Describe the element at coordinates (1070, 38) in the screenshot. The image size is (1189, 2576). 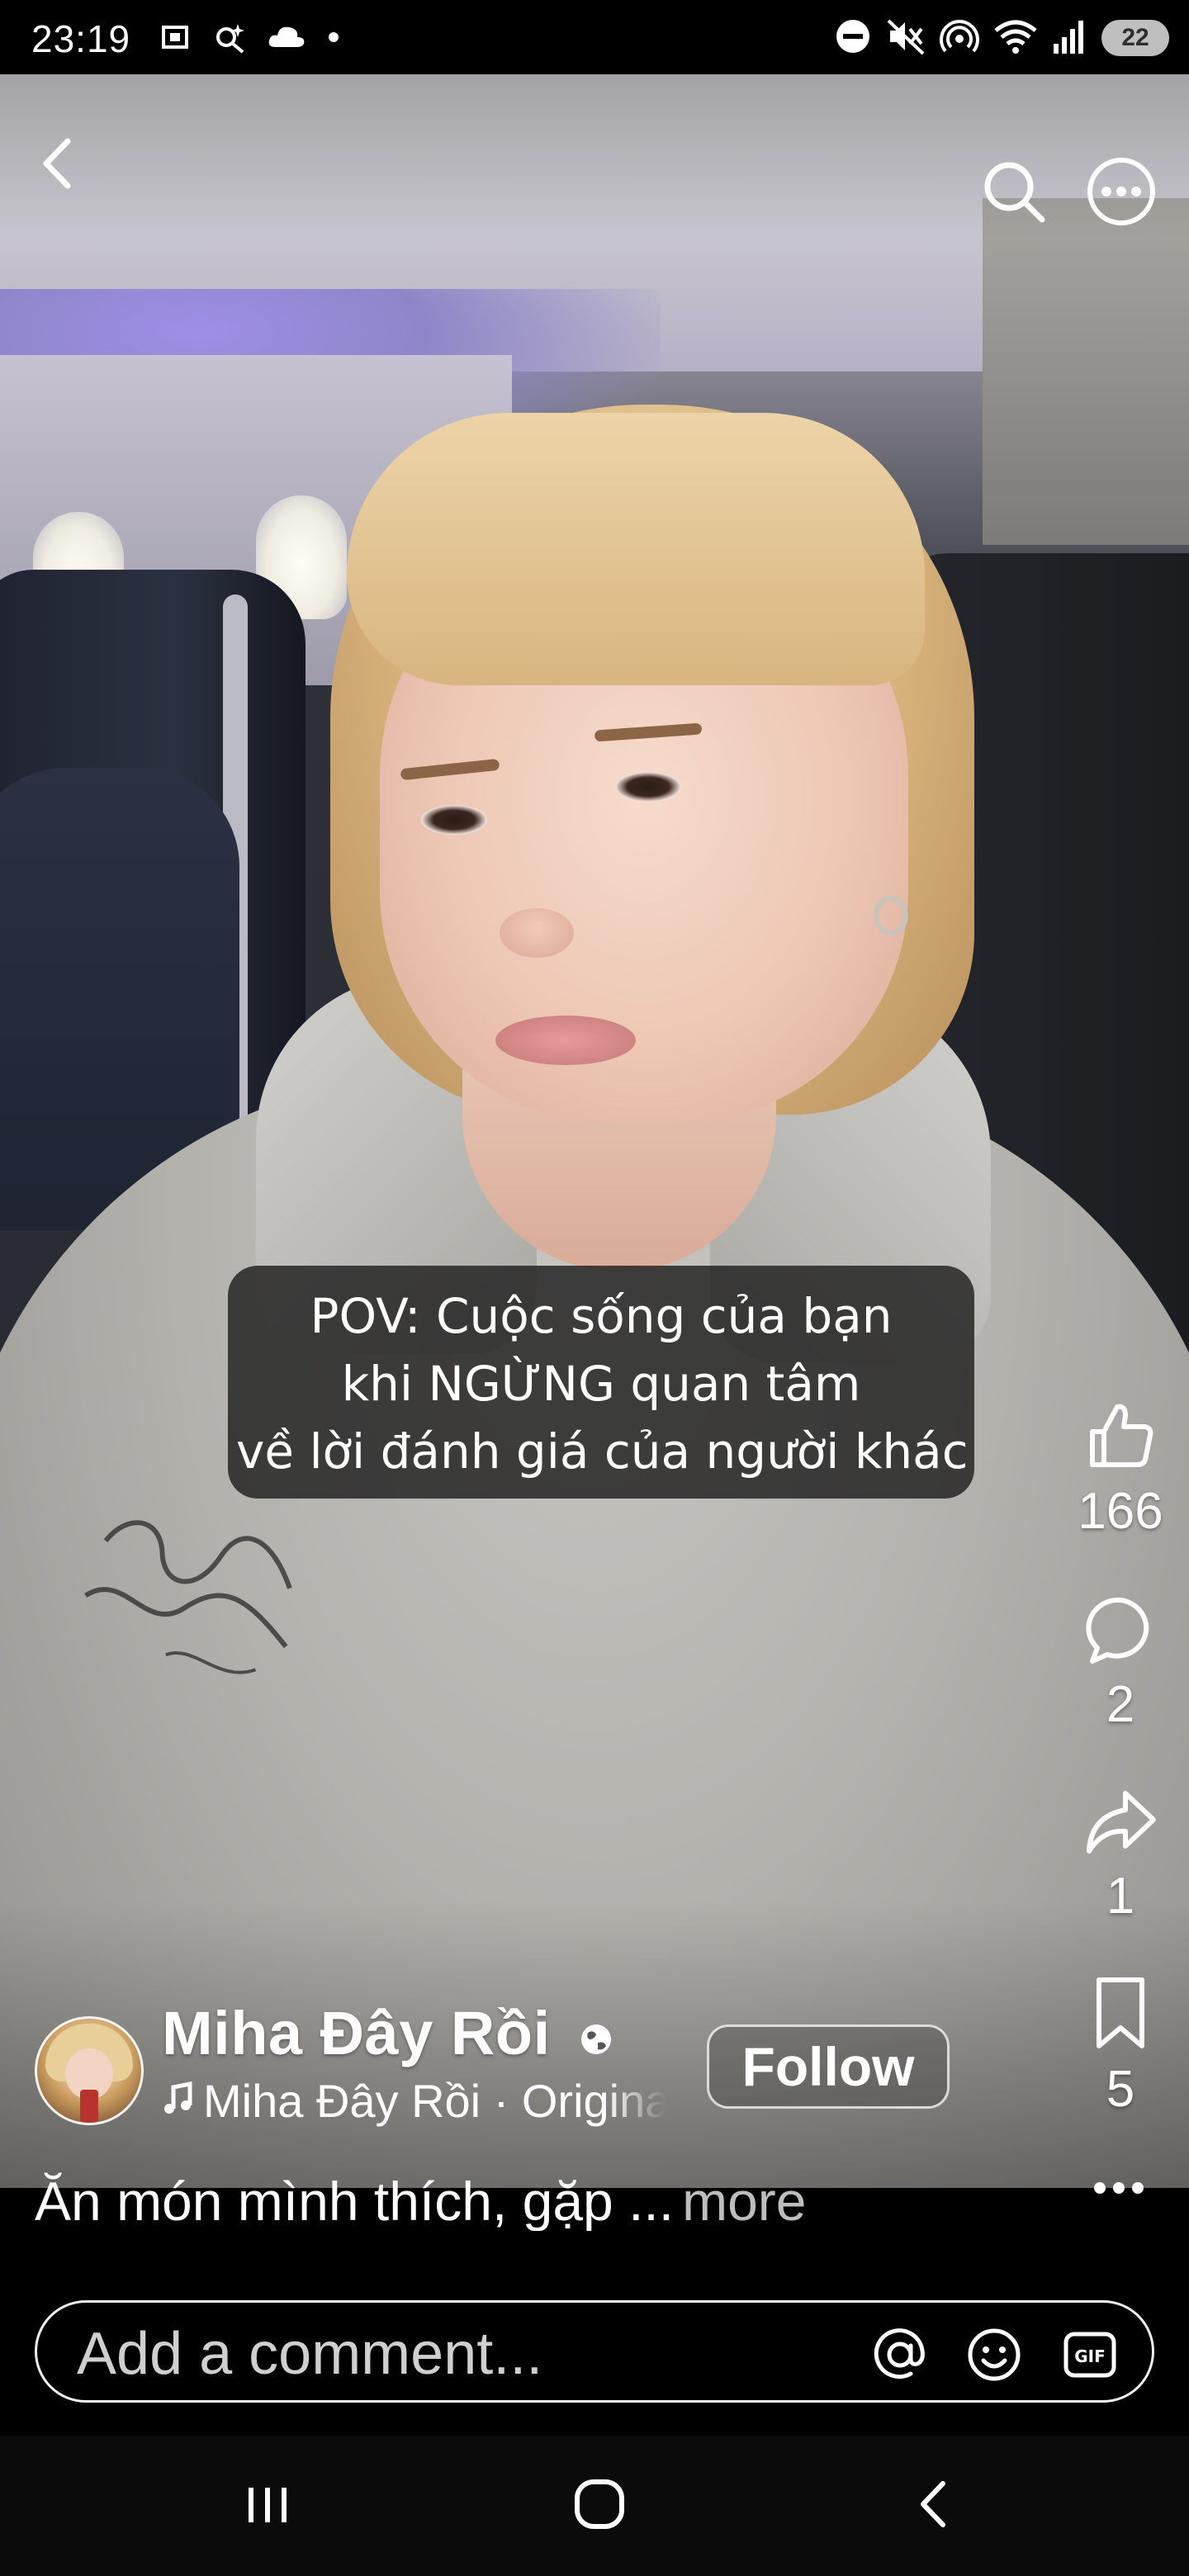
I see `signal-icon` at that location.